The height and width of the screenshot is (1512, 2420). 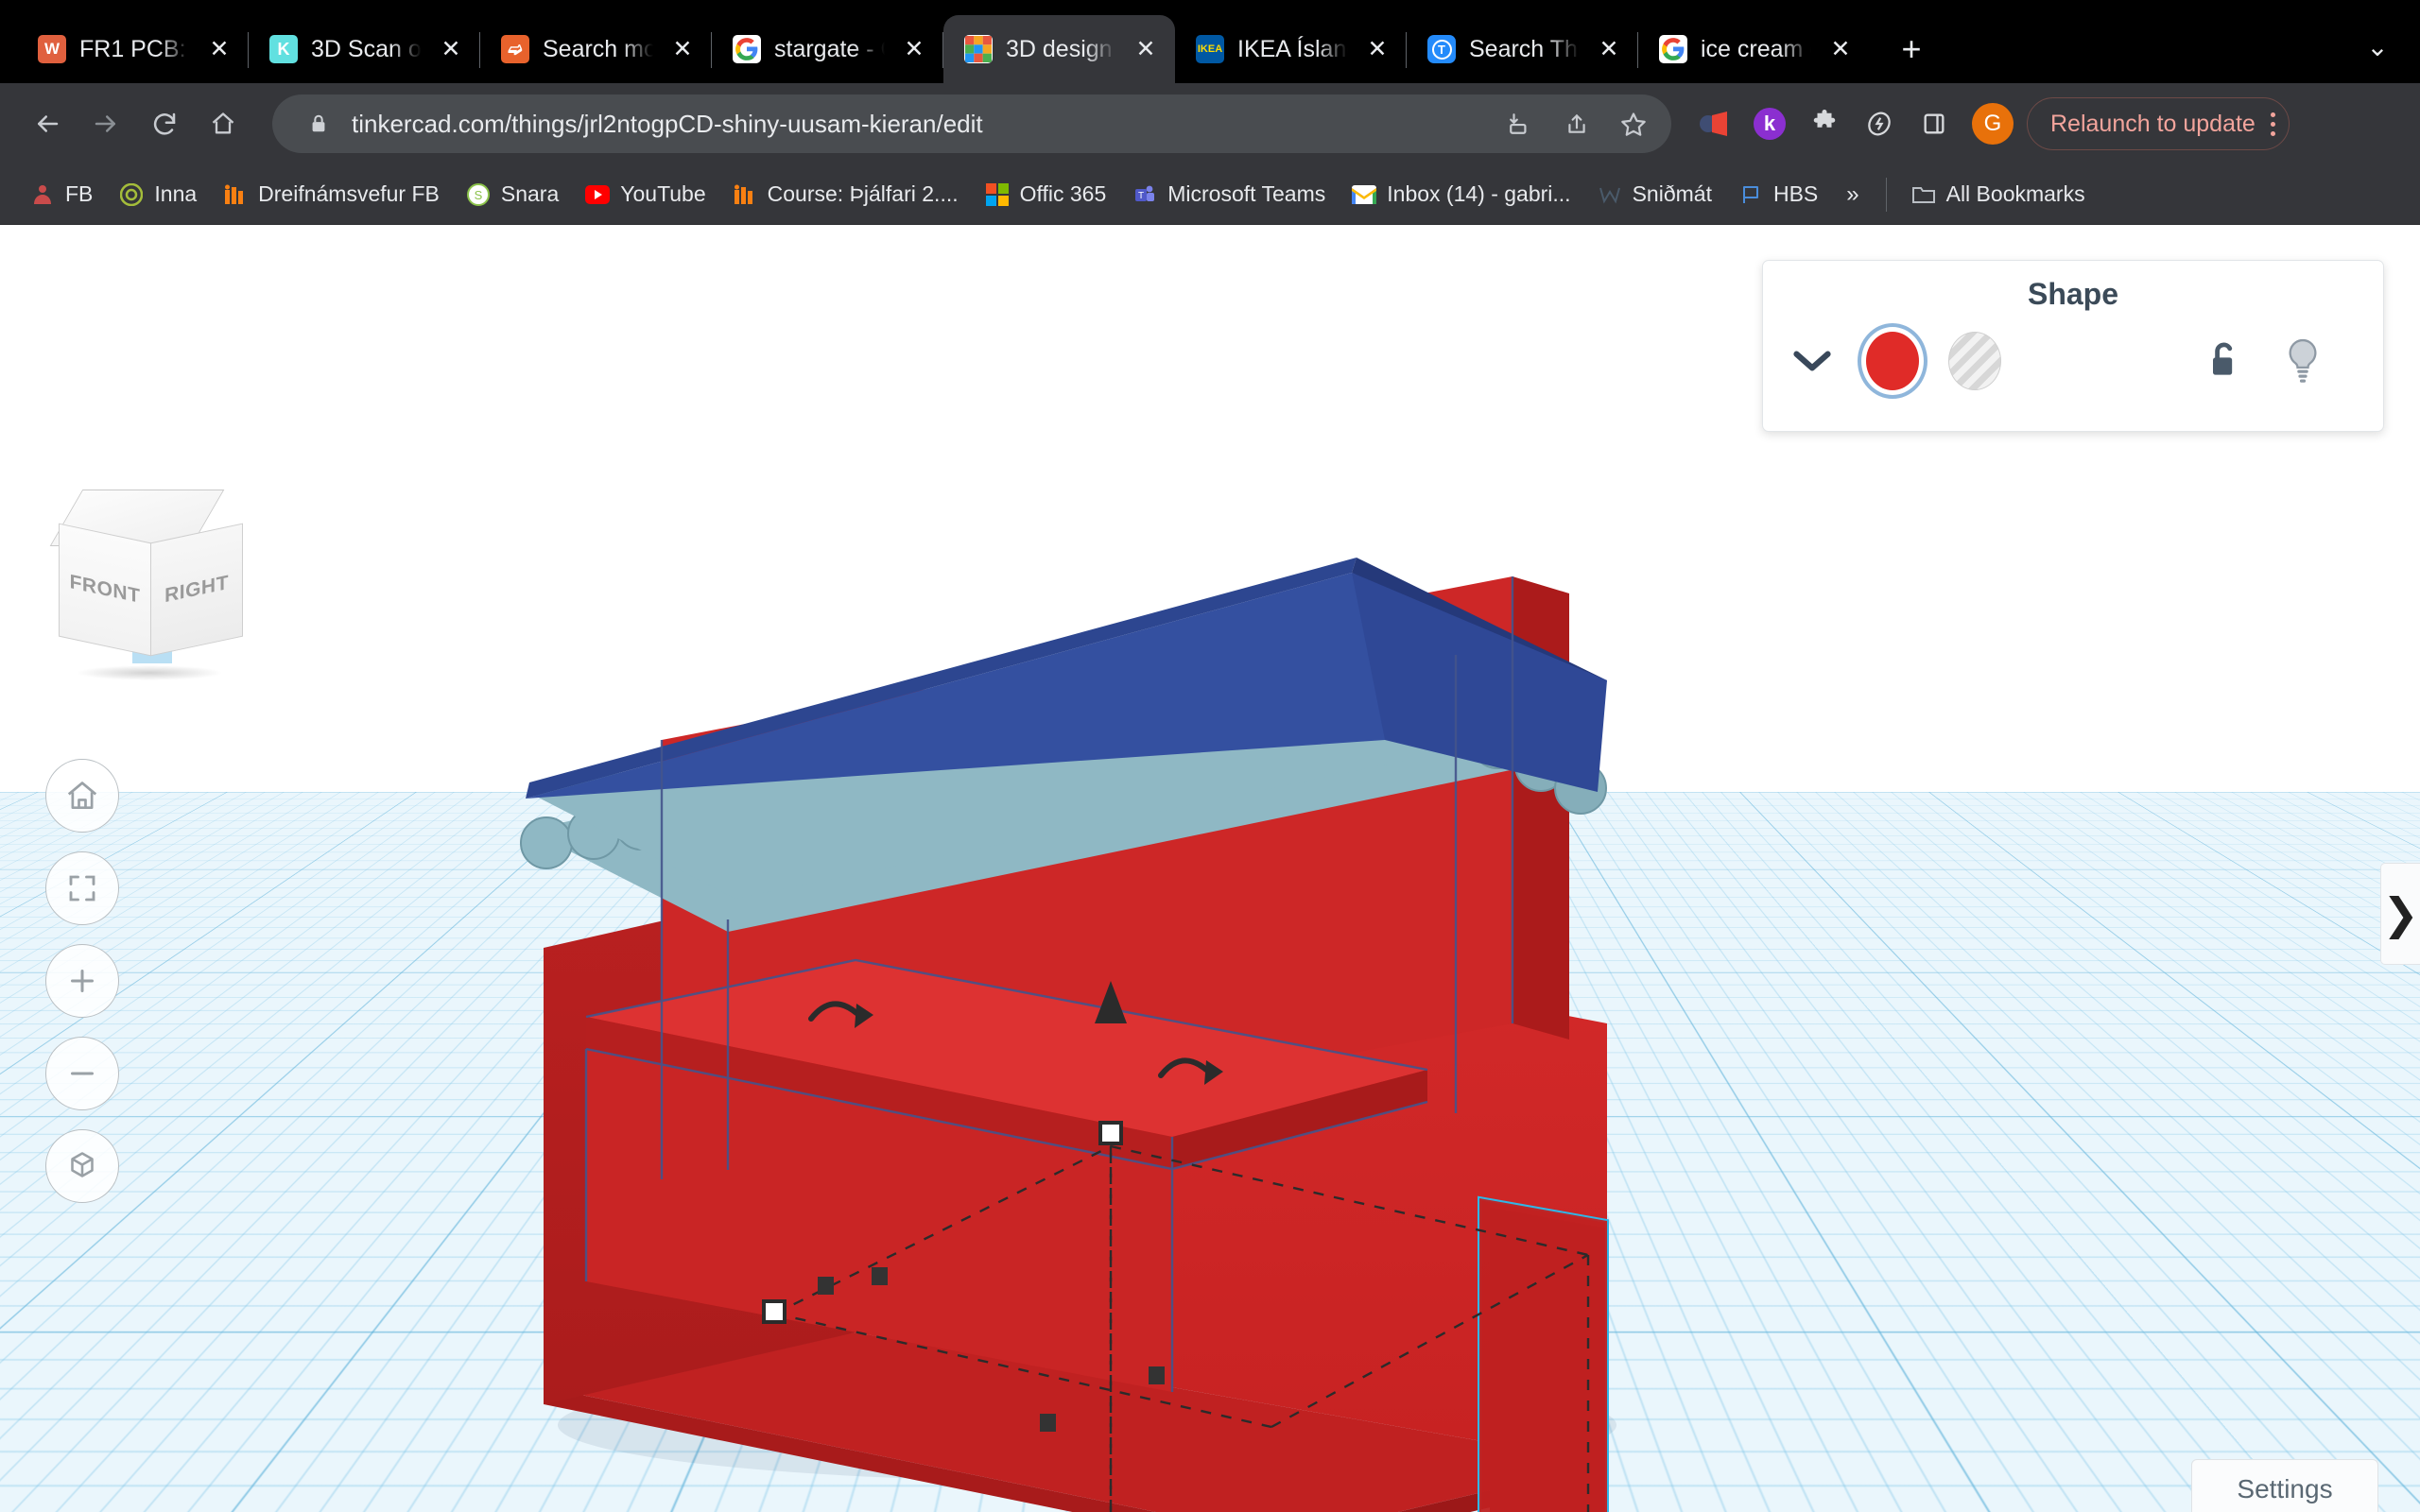 I want to click on tab-title: 3D Scan on iO, so click(x=366, y=48).